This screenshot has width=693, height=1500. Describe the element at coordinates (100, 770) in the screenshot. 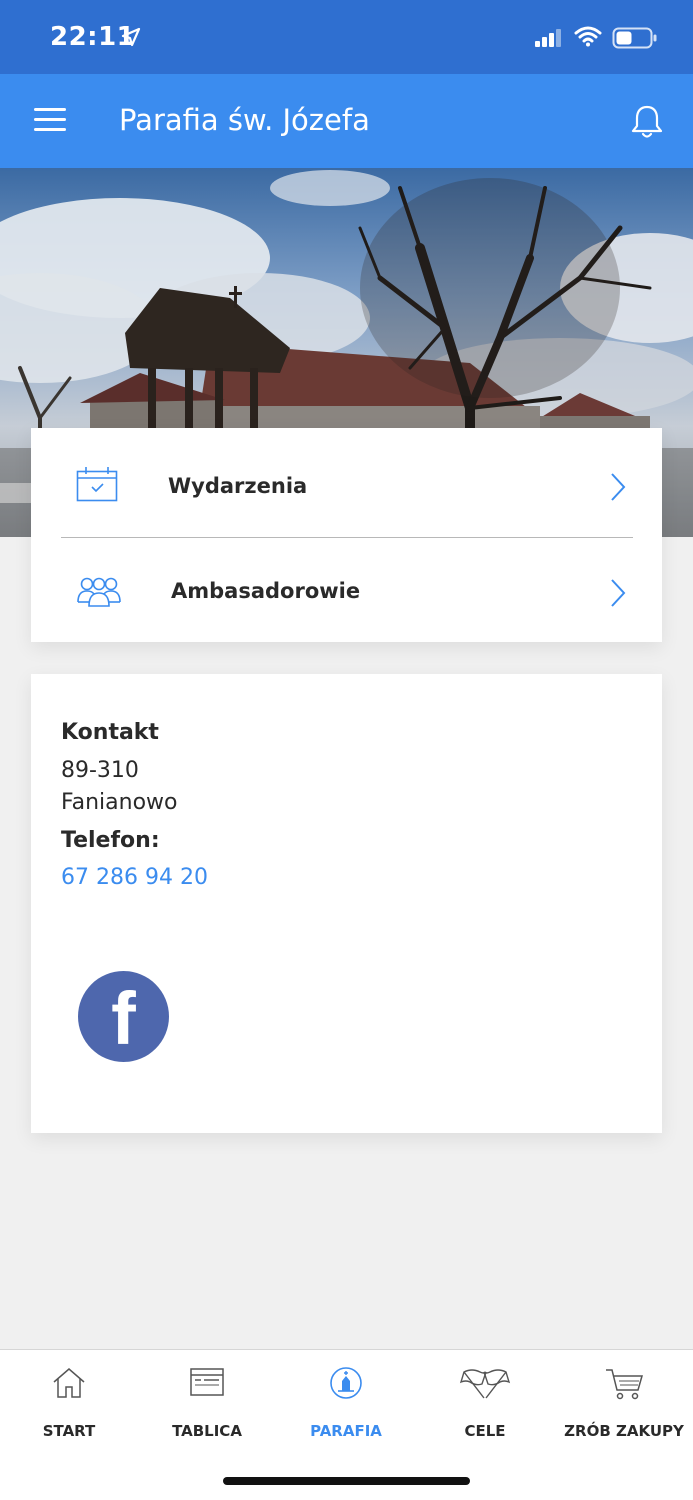

I see `postal-code: 89-310` at that location.